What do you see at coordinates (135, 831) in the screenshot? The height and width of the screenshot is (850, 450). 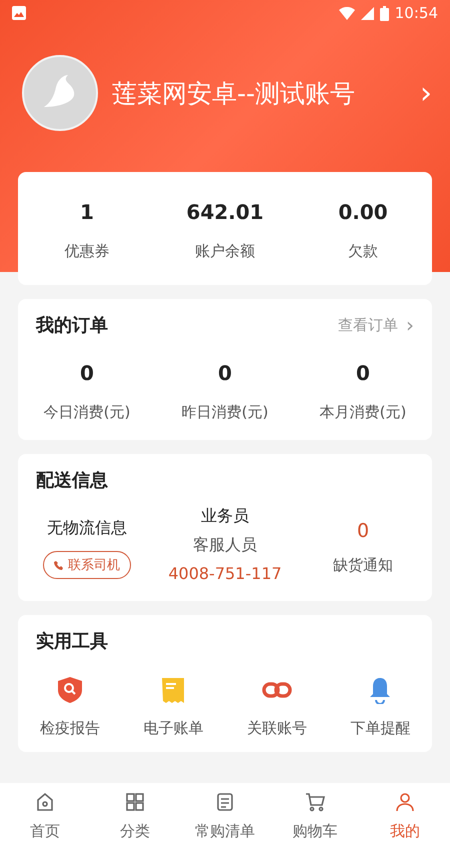 I see `nav-tab: 分类` at bounding box center [135, 831].